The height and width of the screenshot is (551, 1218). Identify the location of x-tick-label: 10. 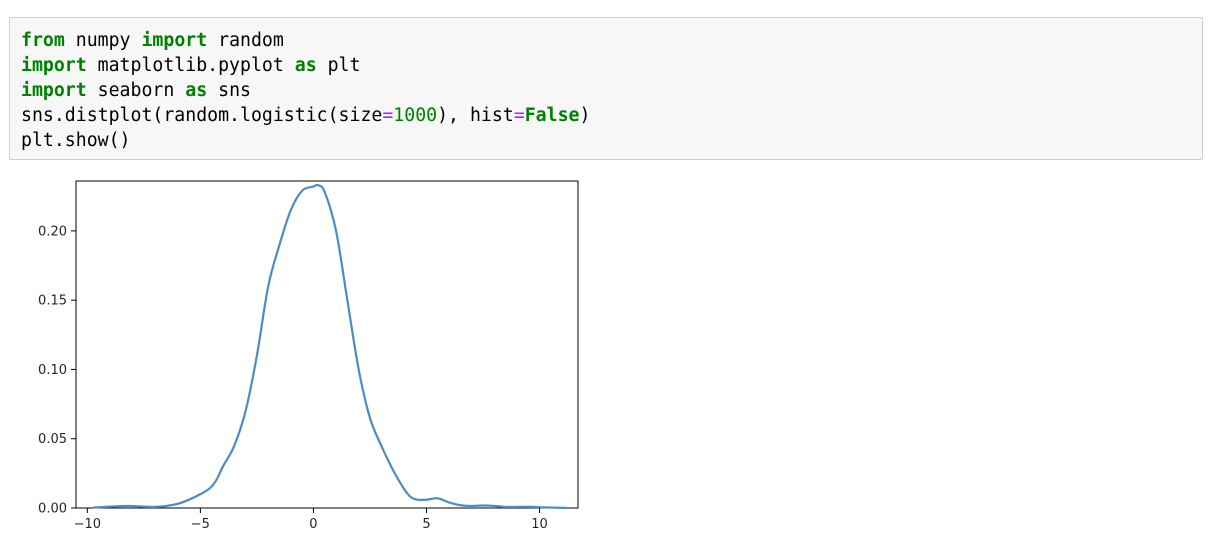
(539, 524).